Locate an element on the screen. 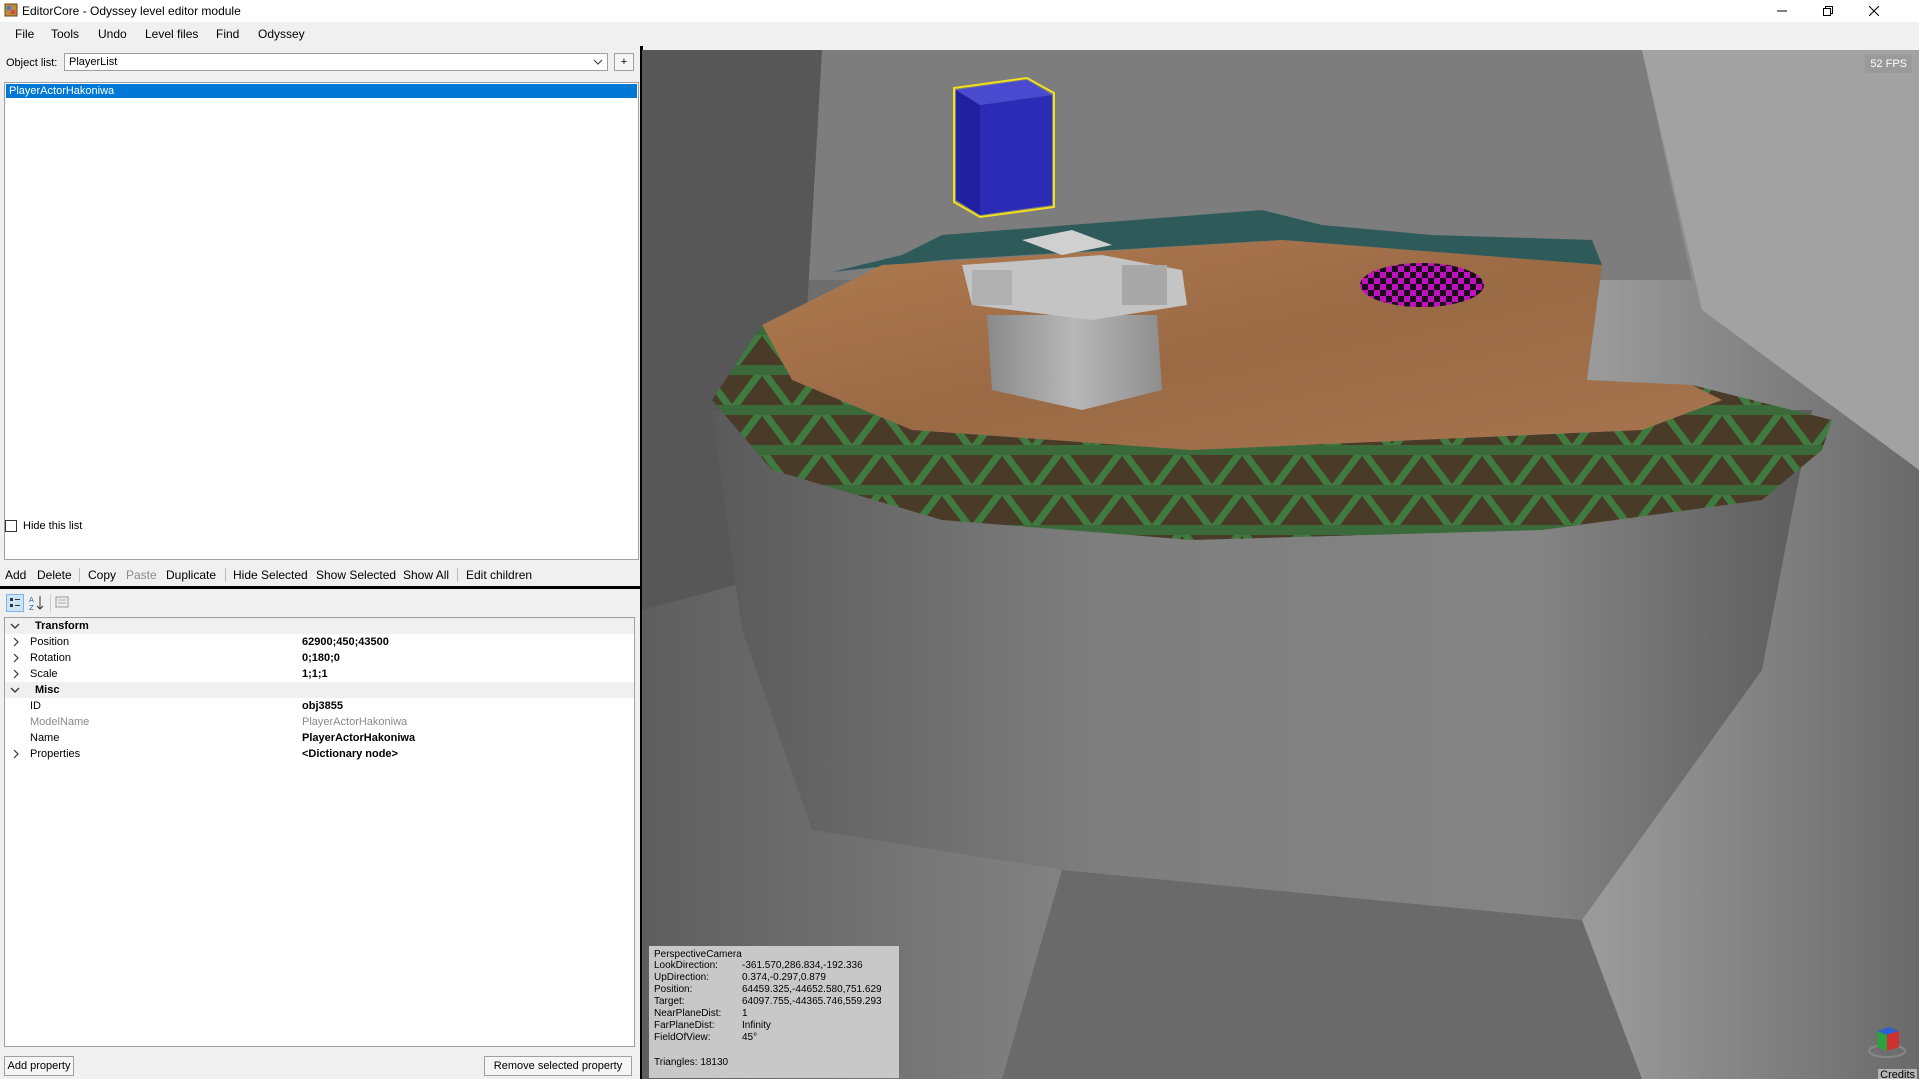  property-value: obj3855 is located at coordinates (322, 706).